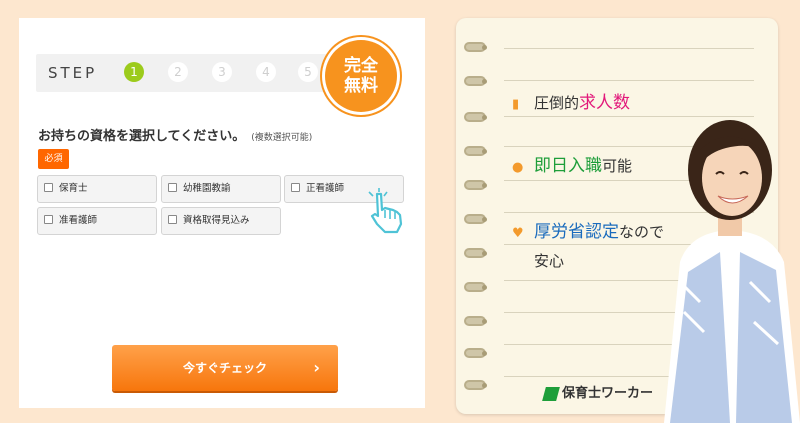  What do you see at coordinates (73, 73) in the screenshot?
I see `step-label: STEP` at bounding box center [73, 73].